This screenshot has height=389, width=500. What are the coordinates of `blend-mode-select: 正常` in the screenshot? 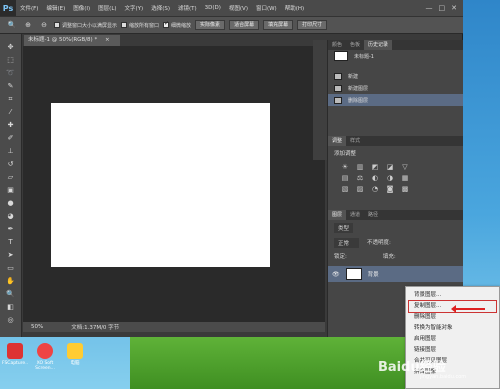 It's located at (347, 243).